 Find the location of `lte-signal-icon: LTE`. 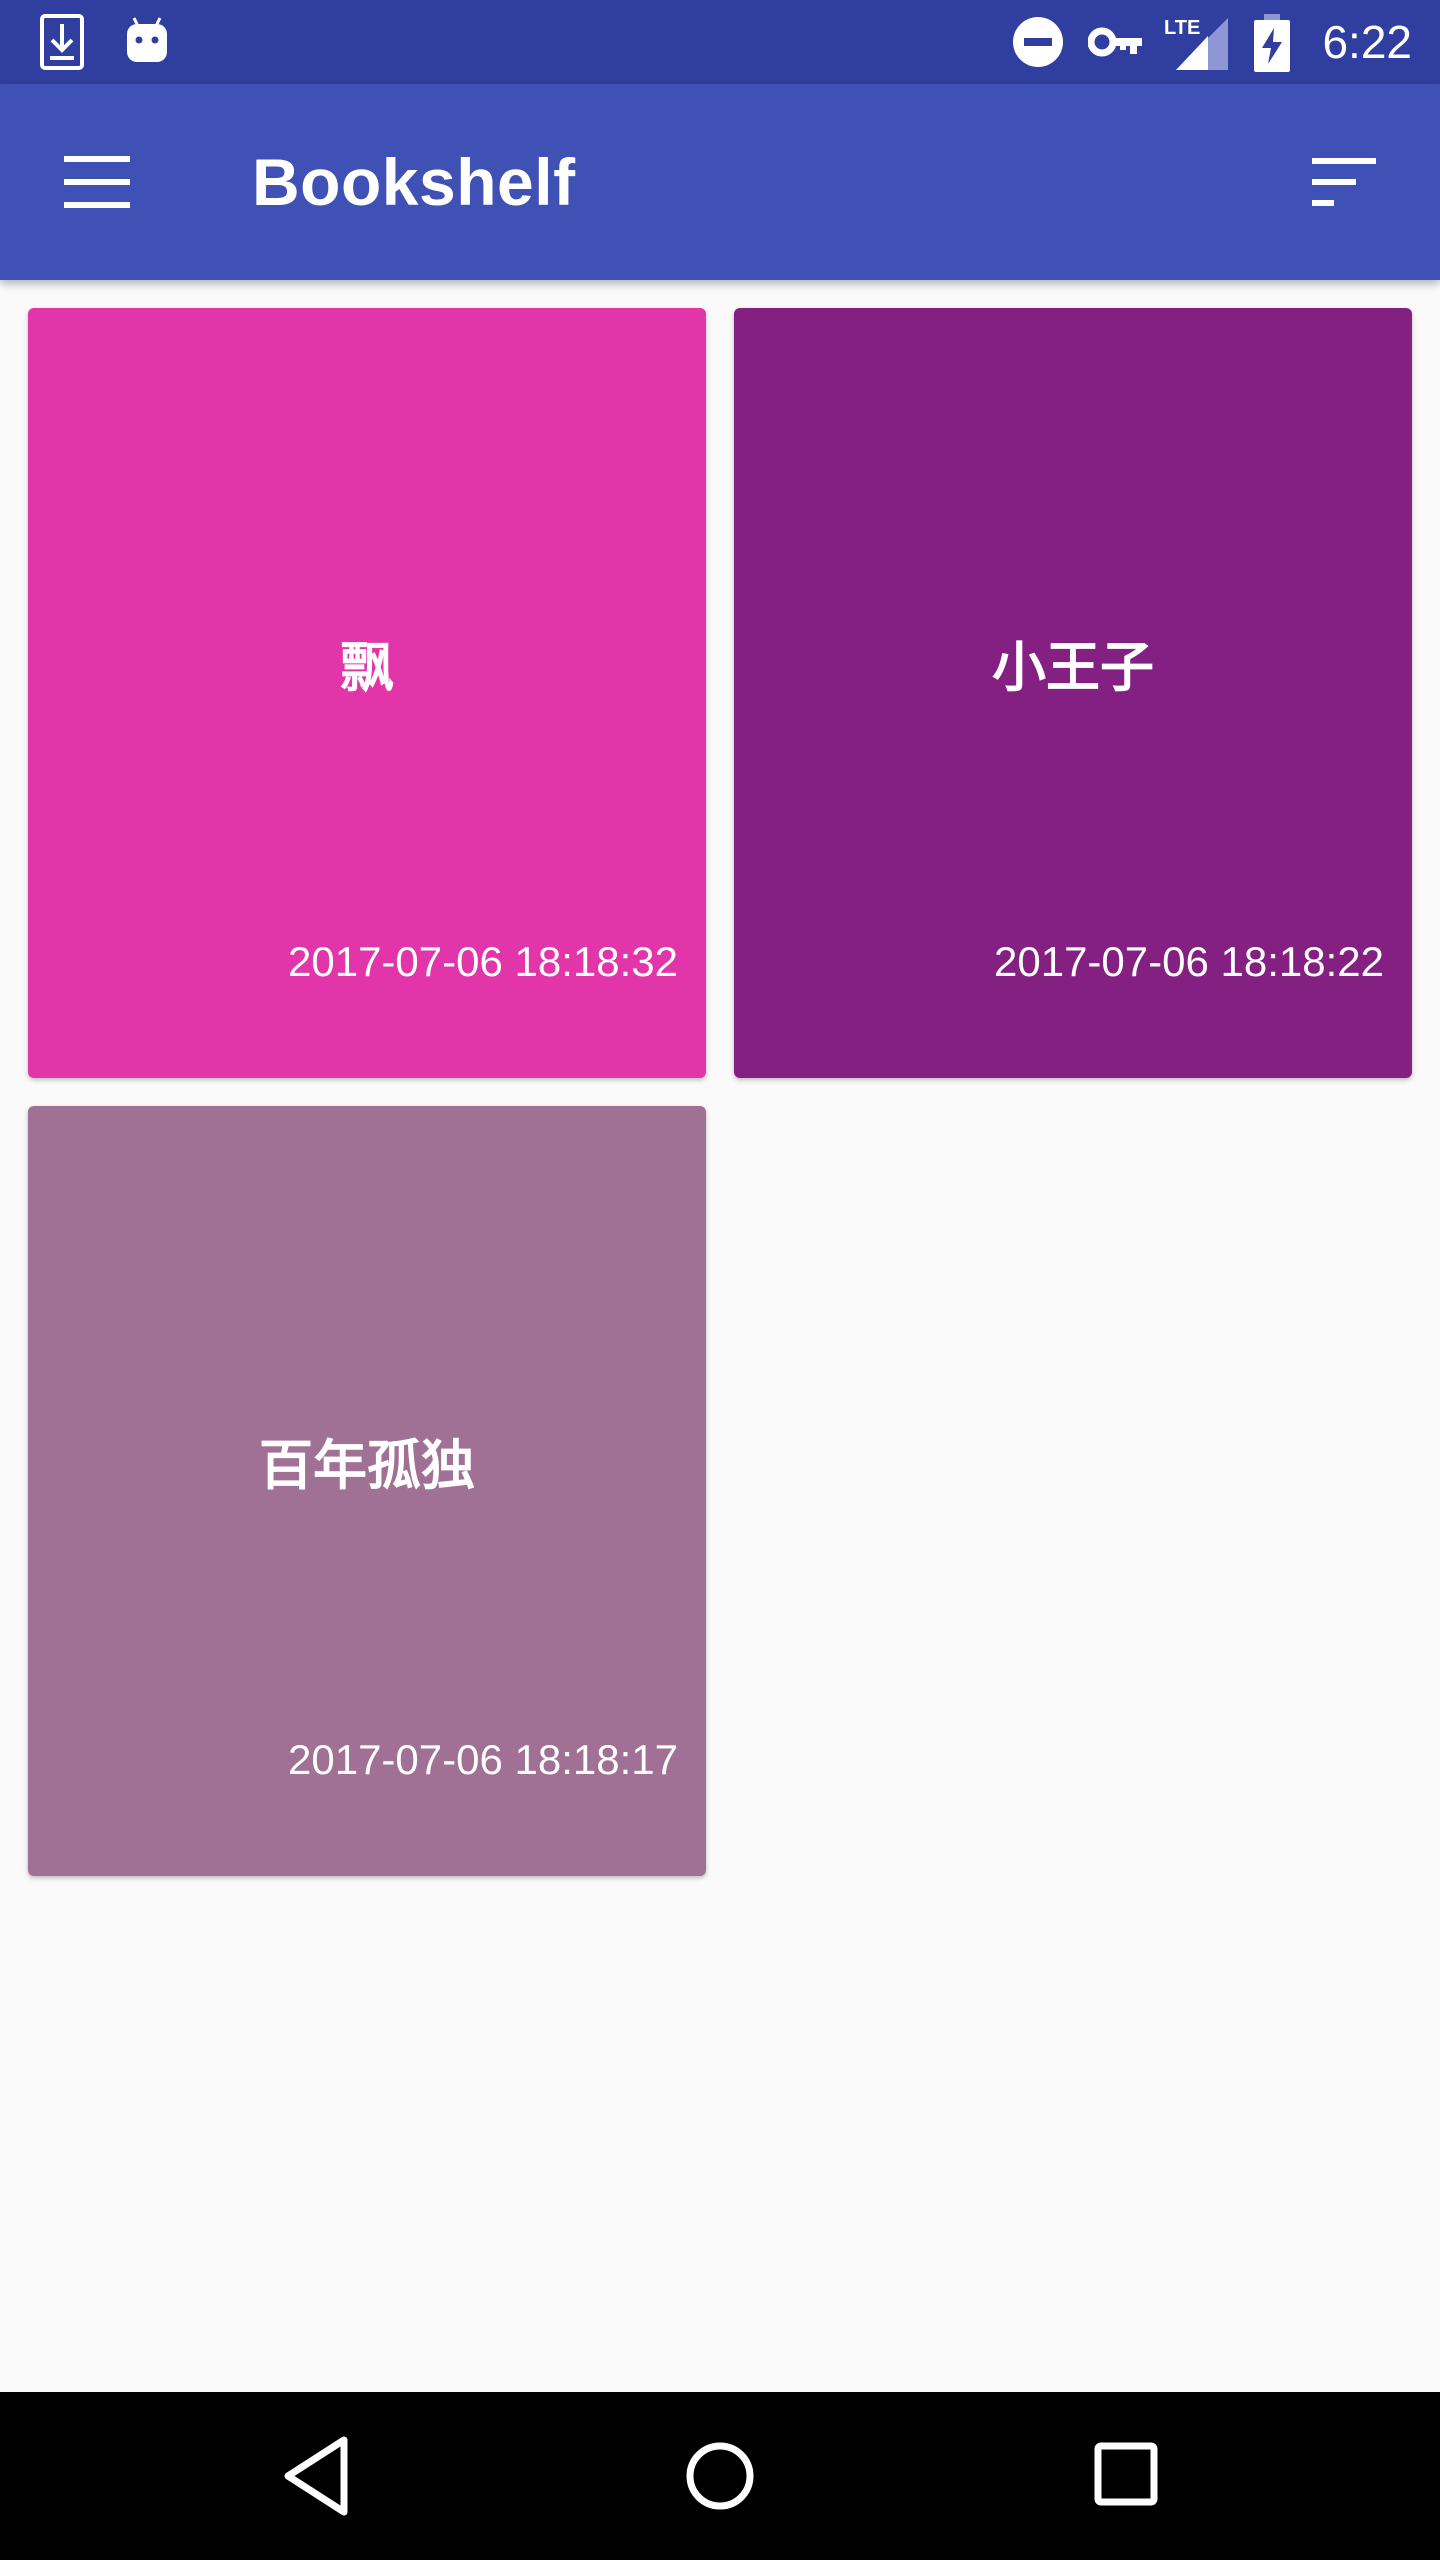

lte-signal-icon: LTE is located at coordinates (1196, 43).